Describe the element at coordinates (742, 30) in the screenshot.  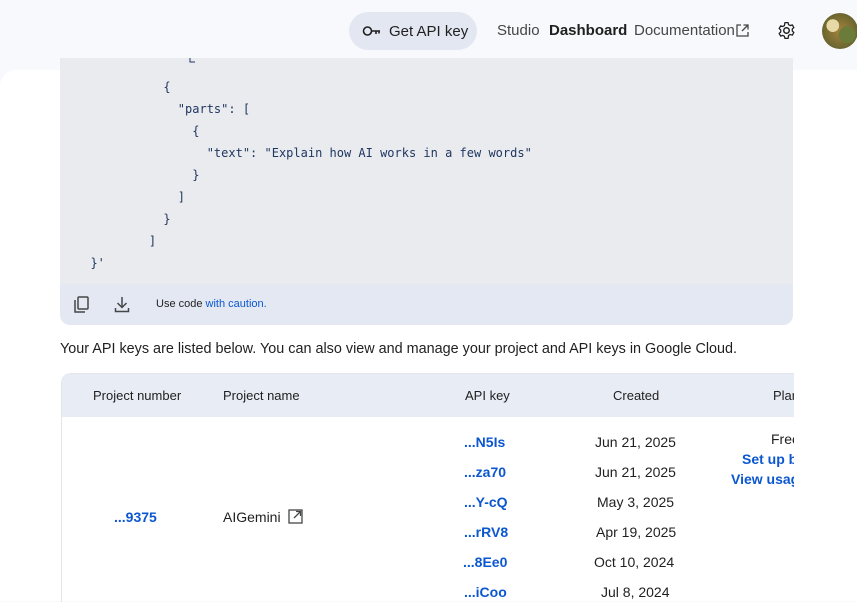
I see `external-link-icon` at that location.